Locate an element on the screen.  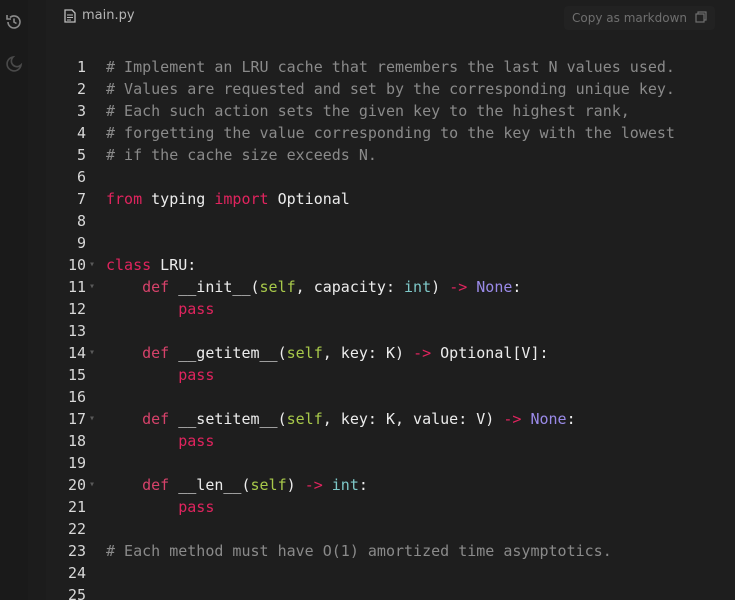
code-token: int is located at coordinates (345, 485).